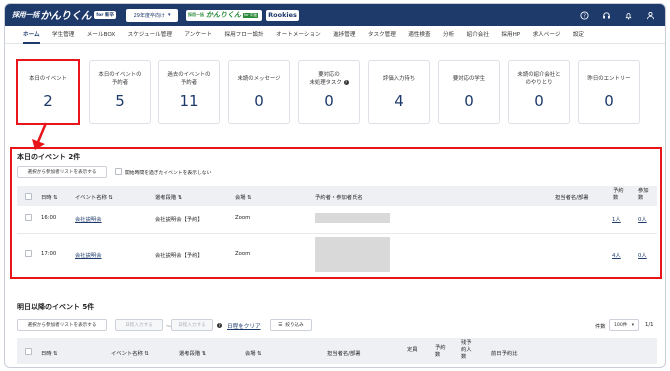 This screenshot has width=670, height=371. What do you see at coordinates (399, 92) in the screenshot?
I see `stat-card-awaiting-evaluation: 評価入力待ち 4` at bounding box center [399, 92].